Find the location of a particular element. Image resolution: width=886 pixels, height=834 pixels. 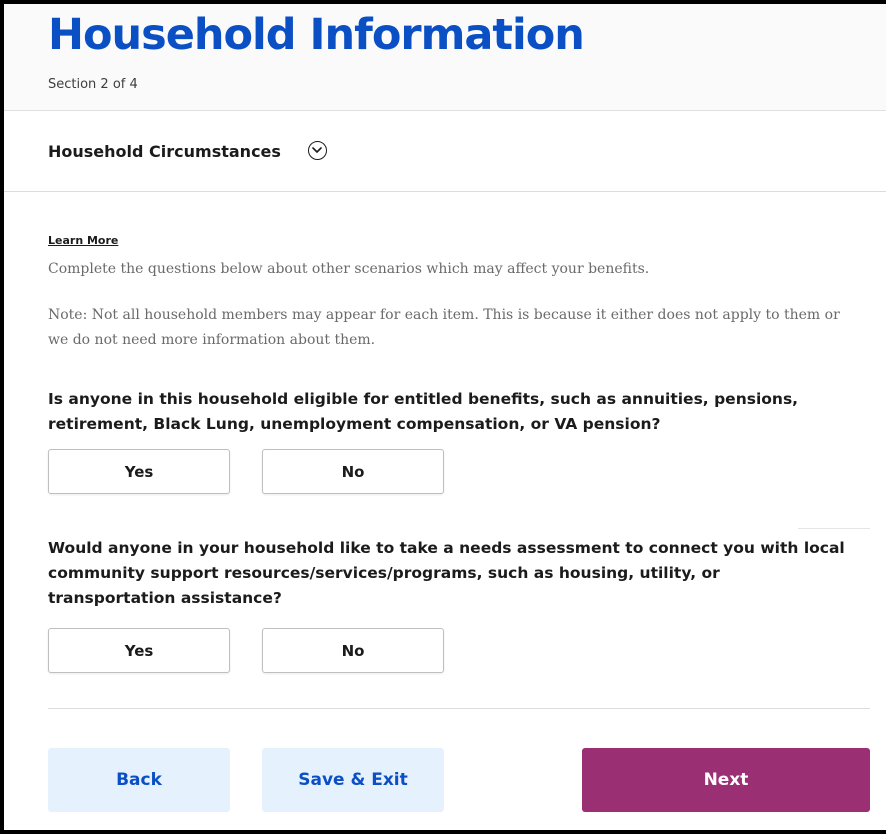

page-header: Household Information Section 2 of 4 is located at coordinates (445, 57).